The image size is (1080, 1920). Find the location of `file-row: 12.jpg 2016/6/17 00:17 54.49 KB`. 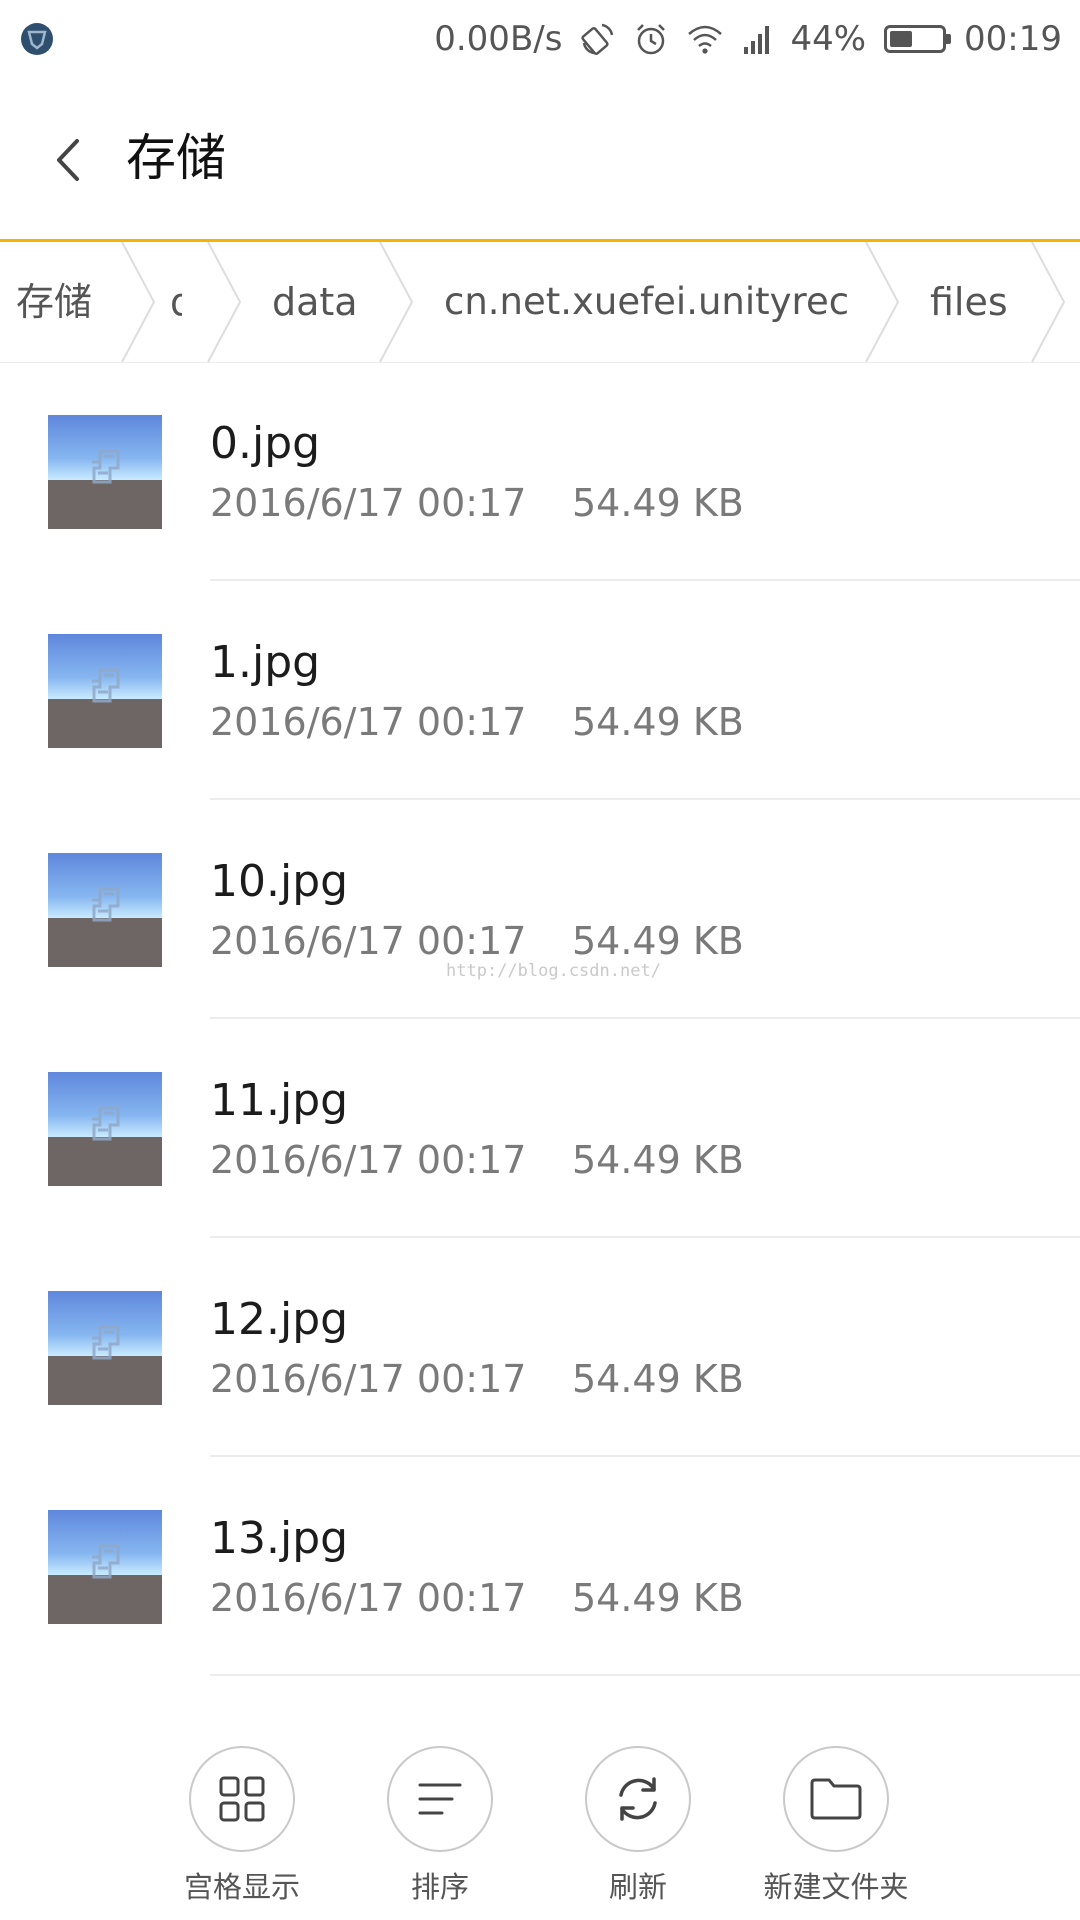

file-row: 12.jpg 2016/6/17 00:17 54.49 KB is located at coordinates (540, 1347).